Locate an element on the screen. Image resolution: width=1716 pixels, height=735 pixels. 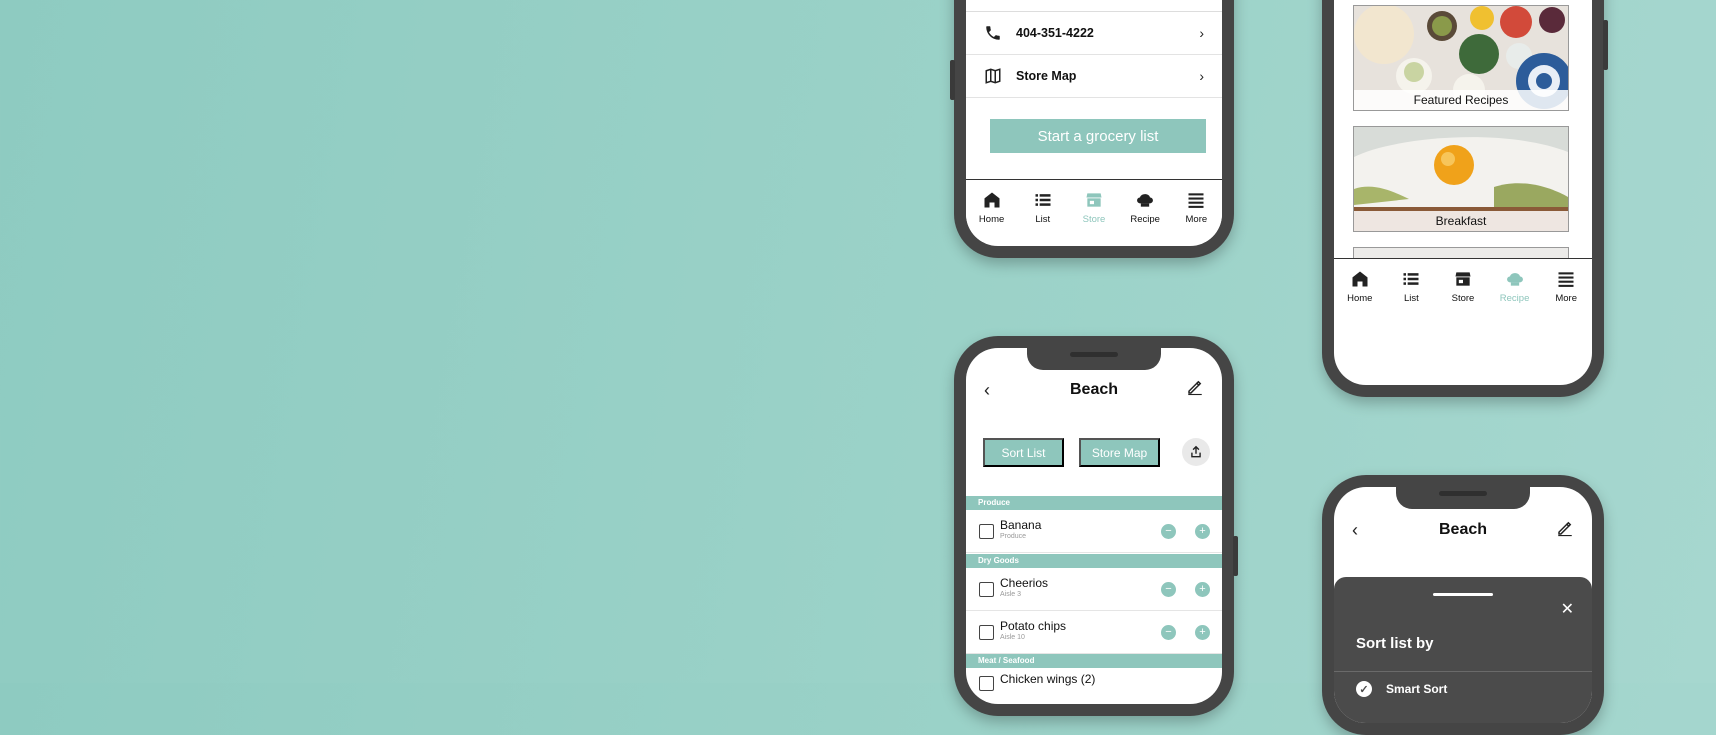
recipe-card-featured: Featured Recipes is located at coordinates (1461, 58).